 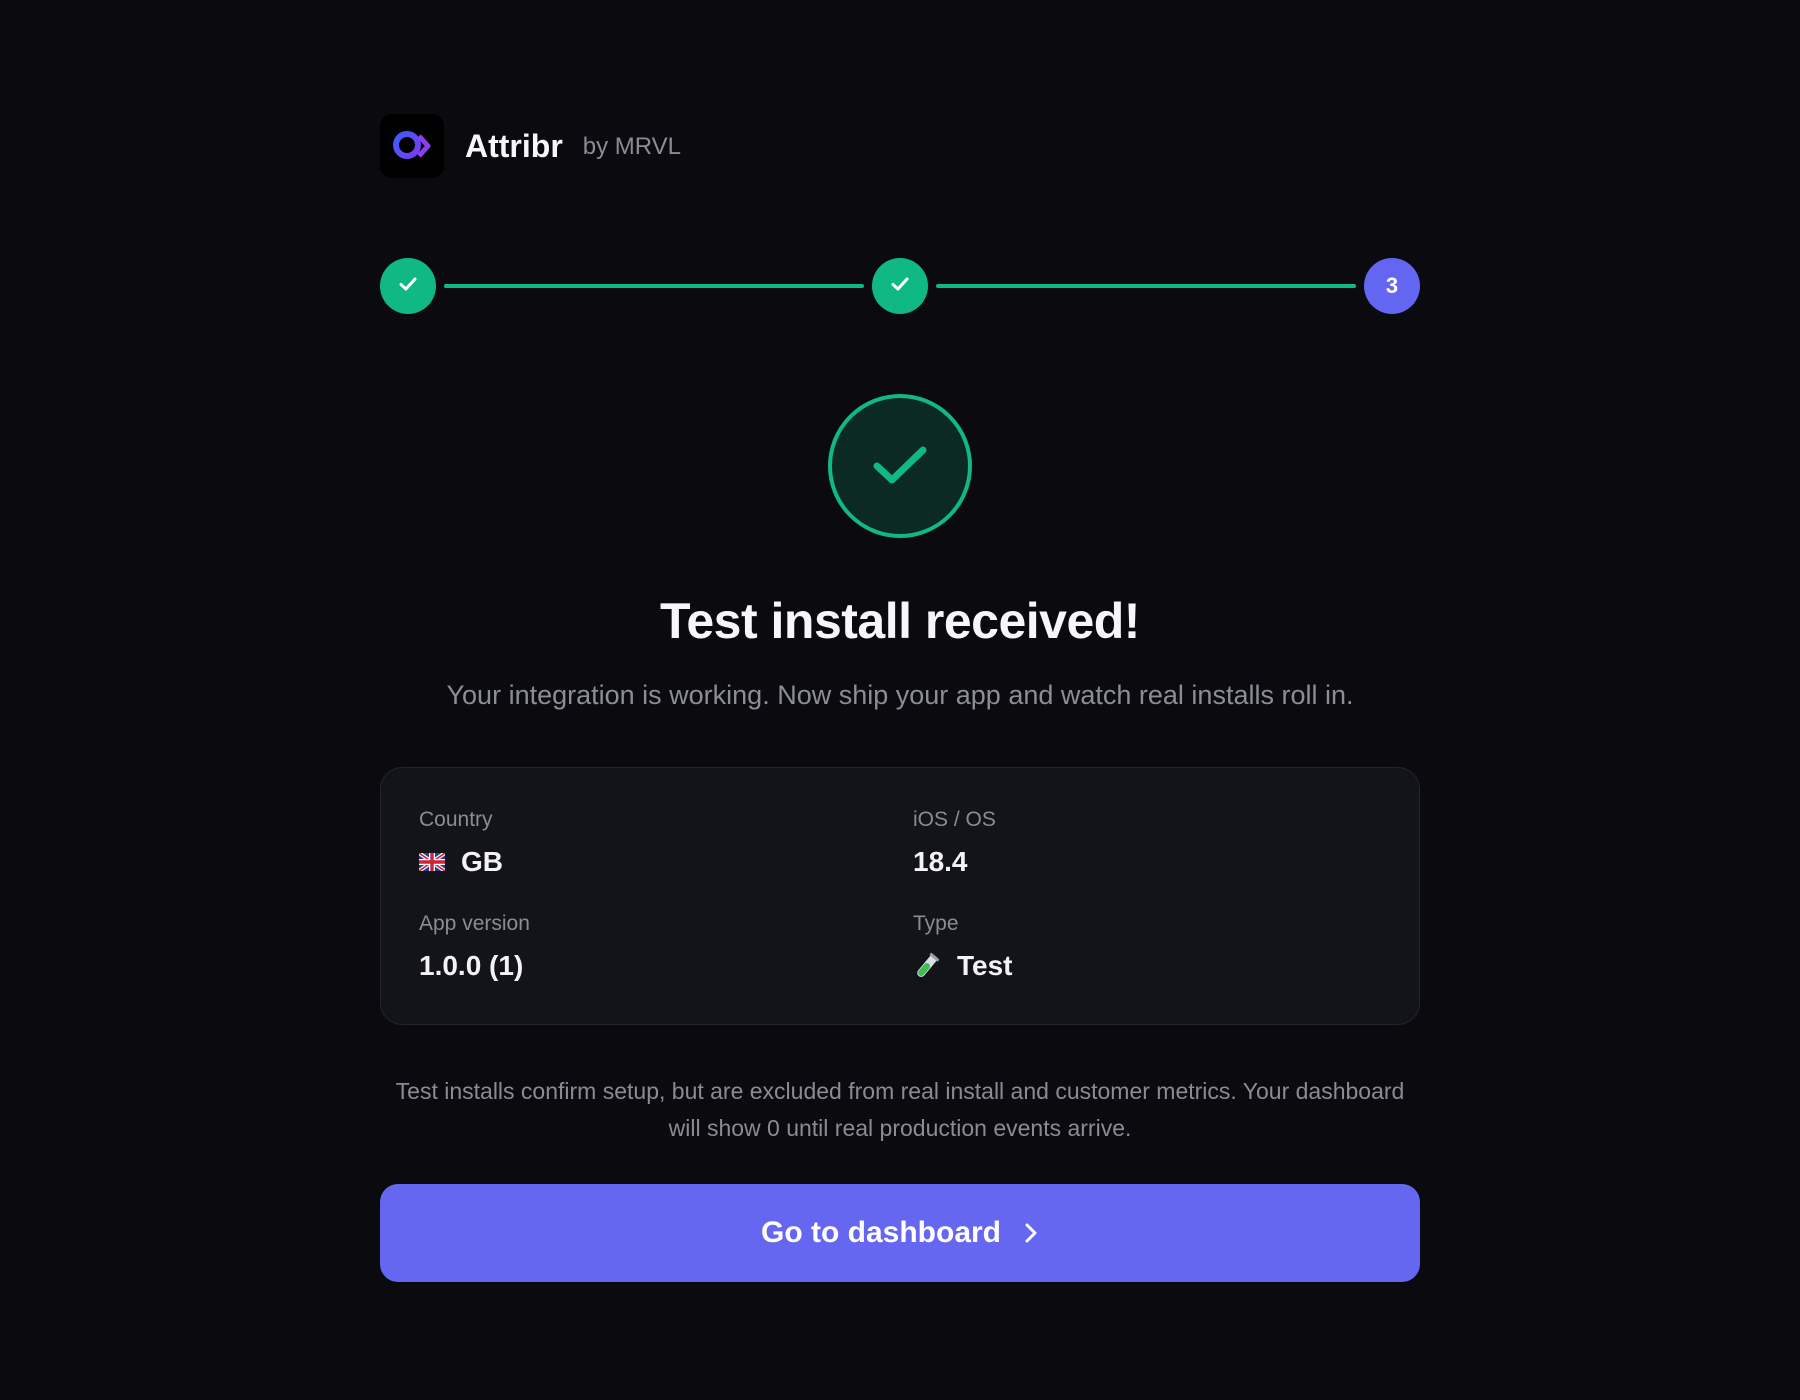 I want to click on go-to-dashboard-label: Go to dashboard, so click(x=881, y=1232).